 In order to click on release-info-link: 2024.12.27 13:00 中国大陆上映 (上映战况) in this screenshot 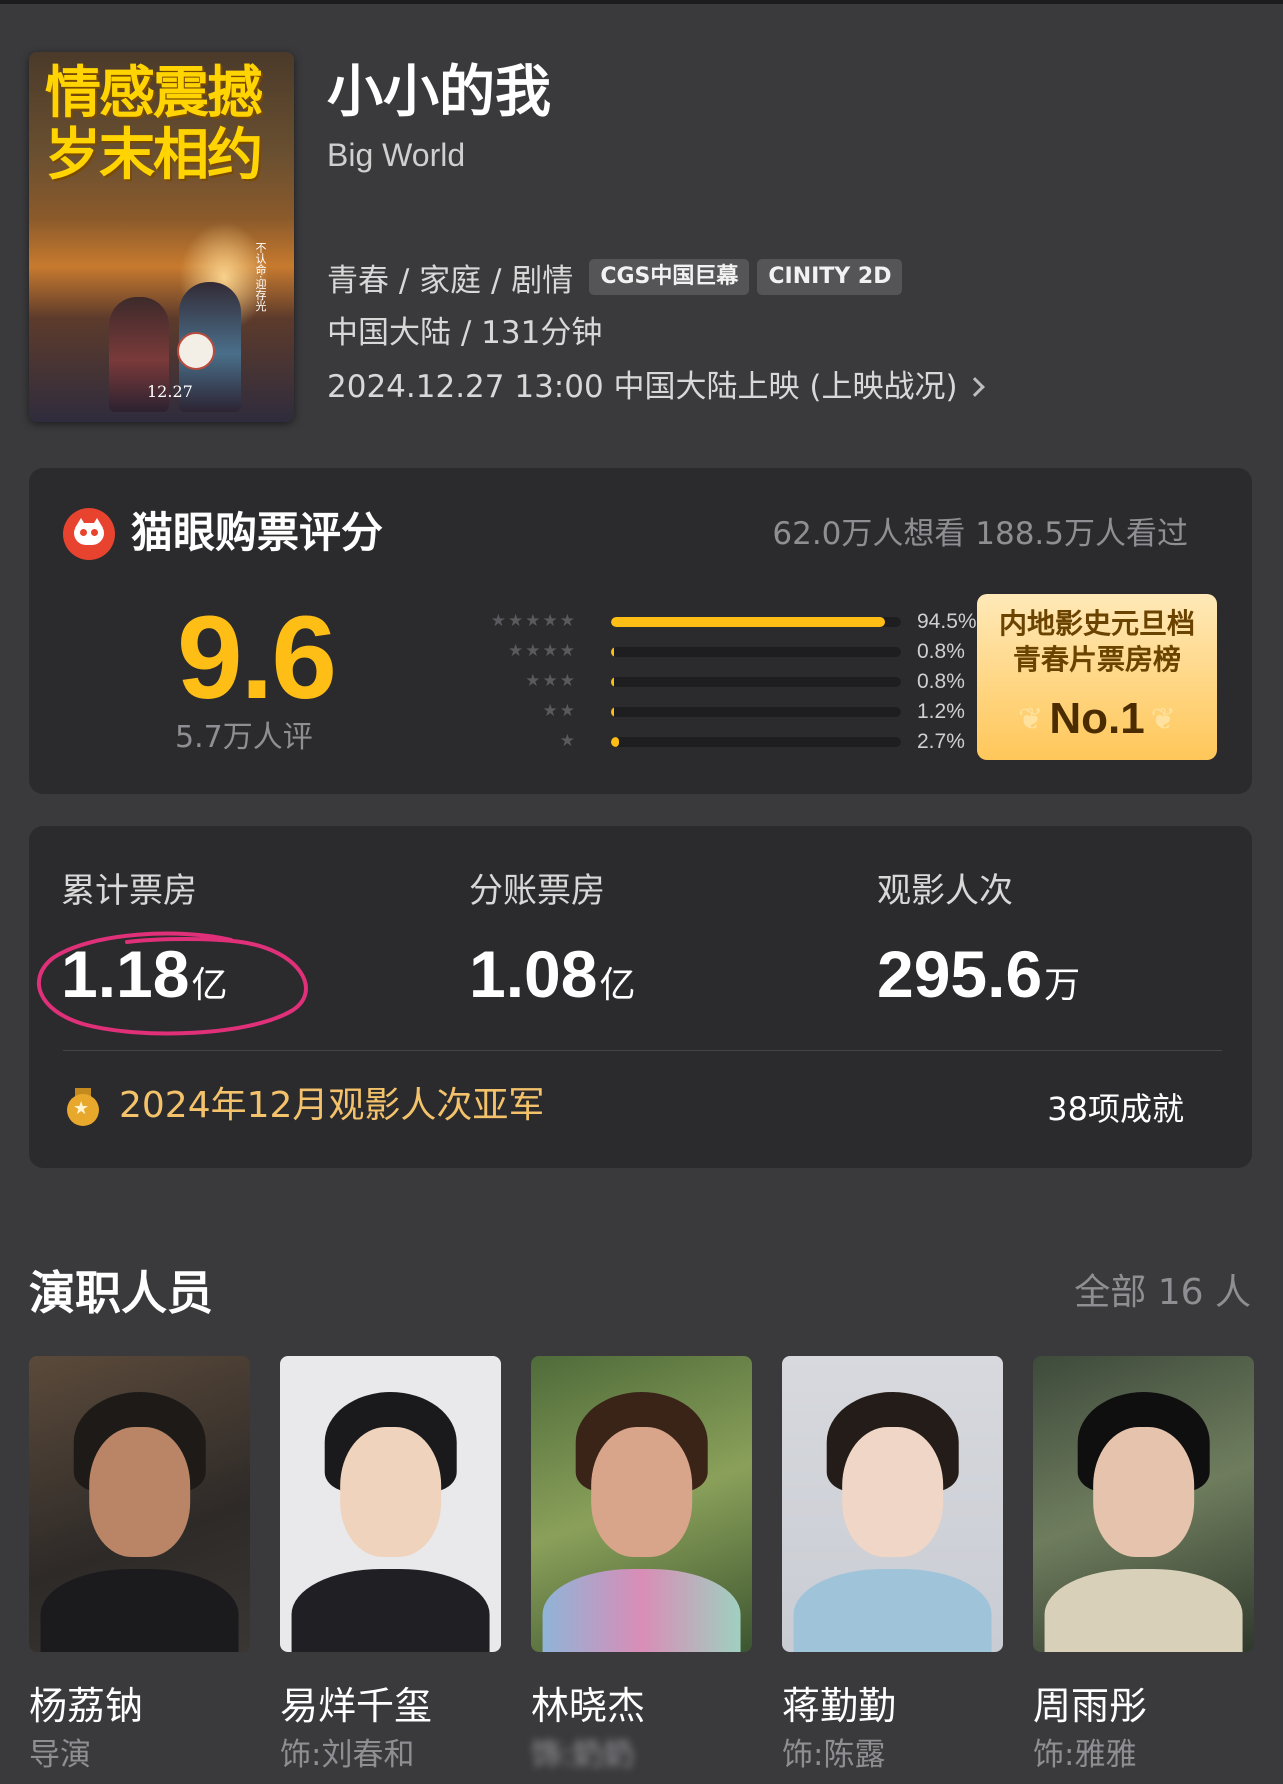, I will do `click(656, 387)`.